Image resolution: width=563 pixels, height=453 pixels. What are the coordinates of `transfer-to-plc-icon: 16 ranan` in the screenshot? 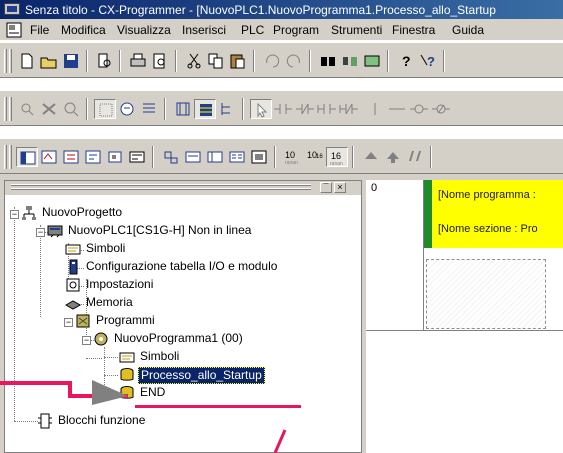 It's located at (337, 157).